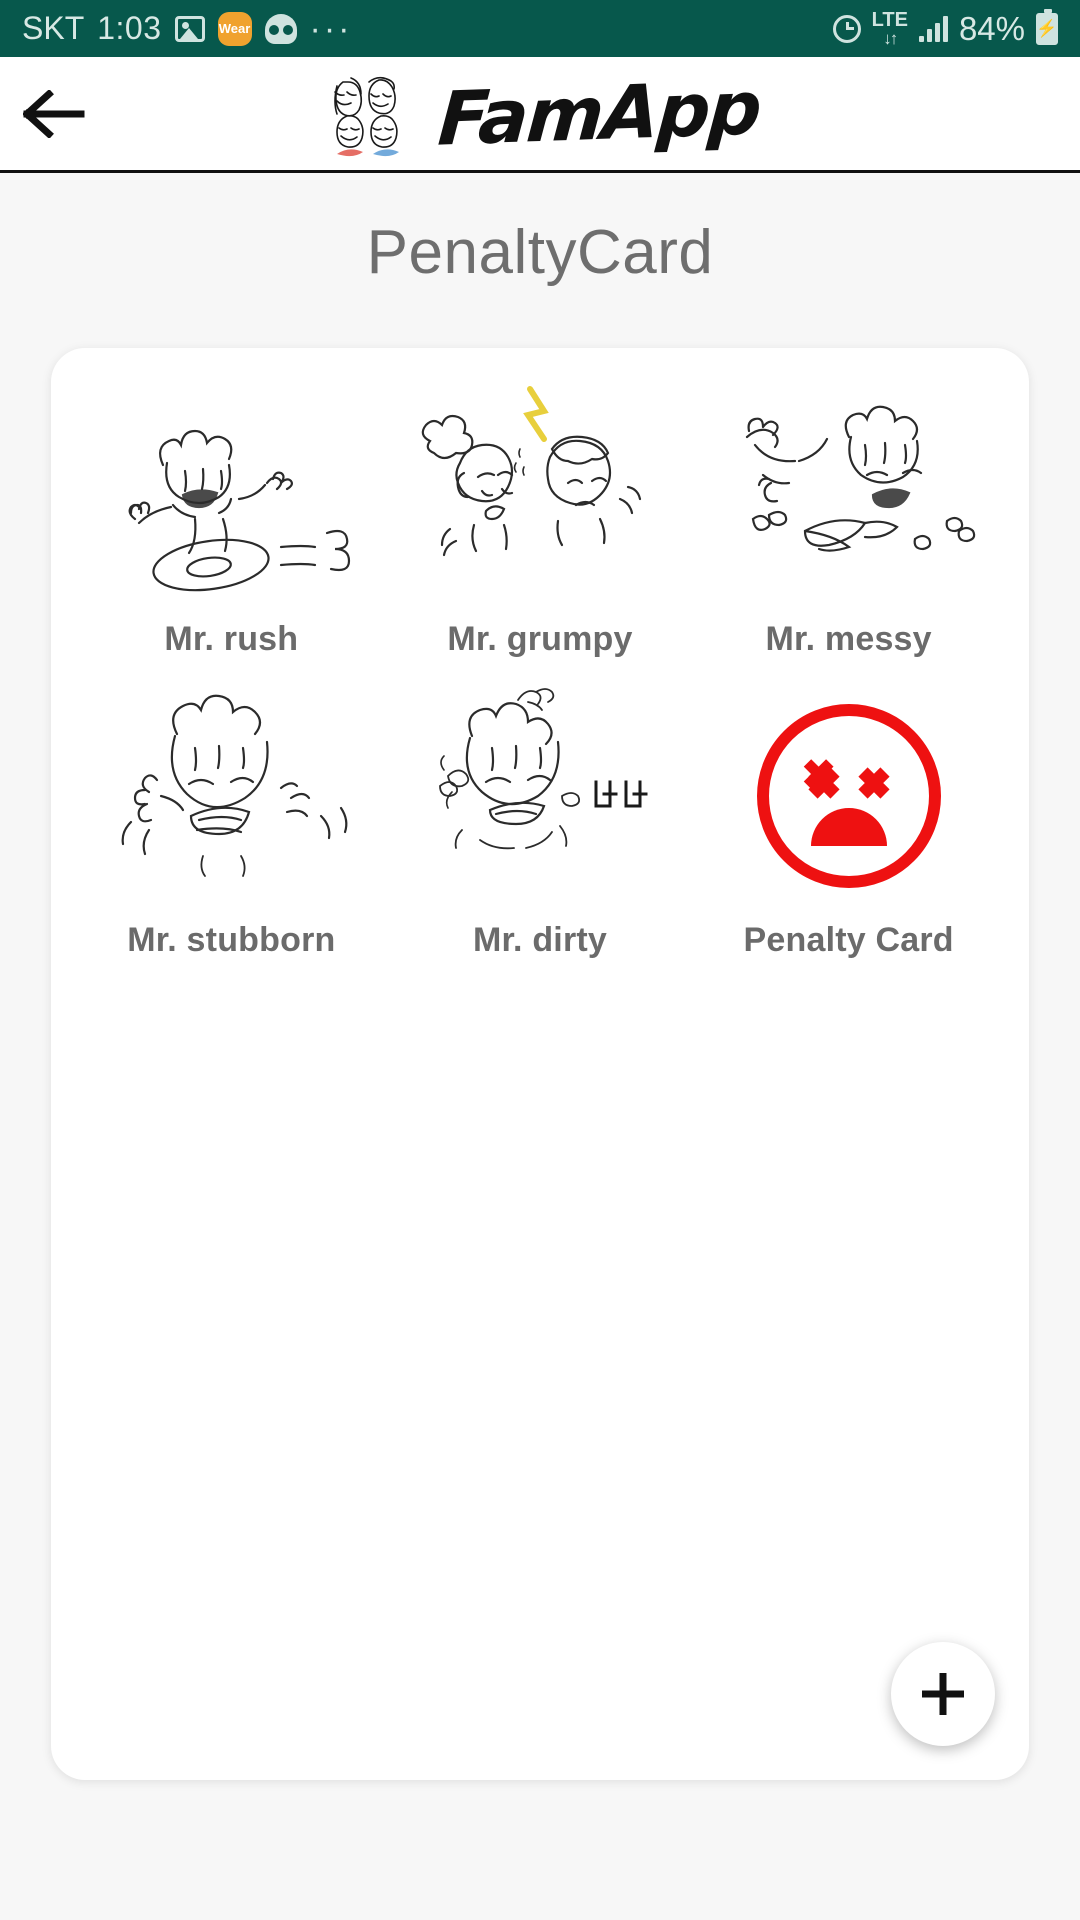 Image resolution: width=1080 pixels, height=1920 pixels. Describe the element at coordinates (848, 639) in the screenshot. I see `penalty-card-label: Mr. messy` at that location.